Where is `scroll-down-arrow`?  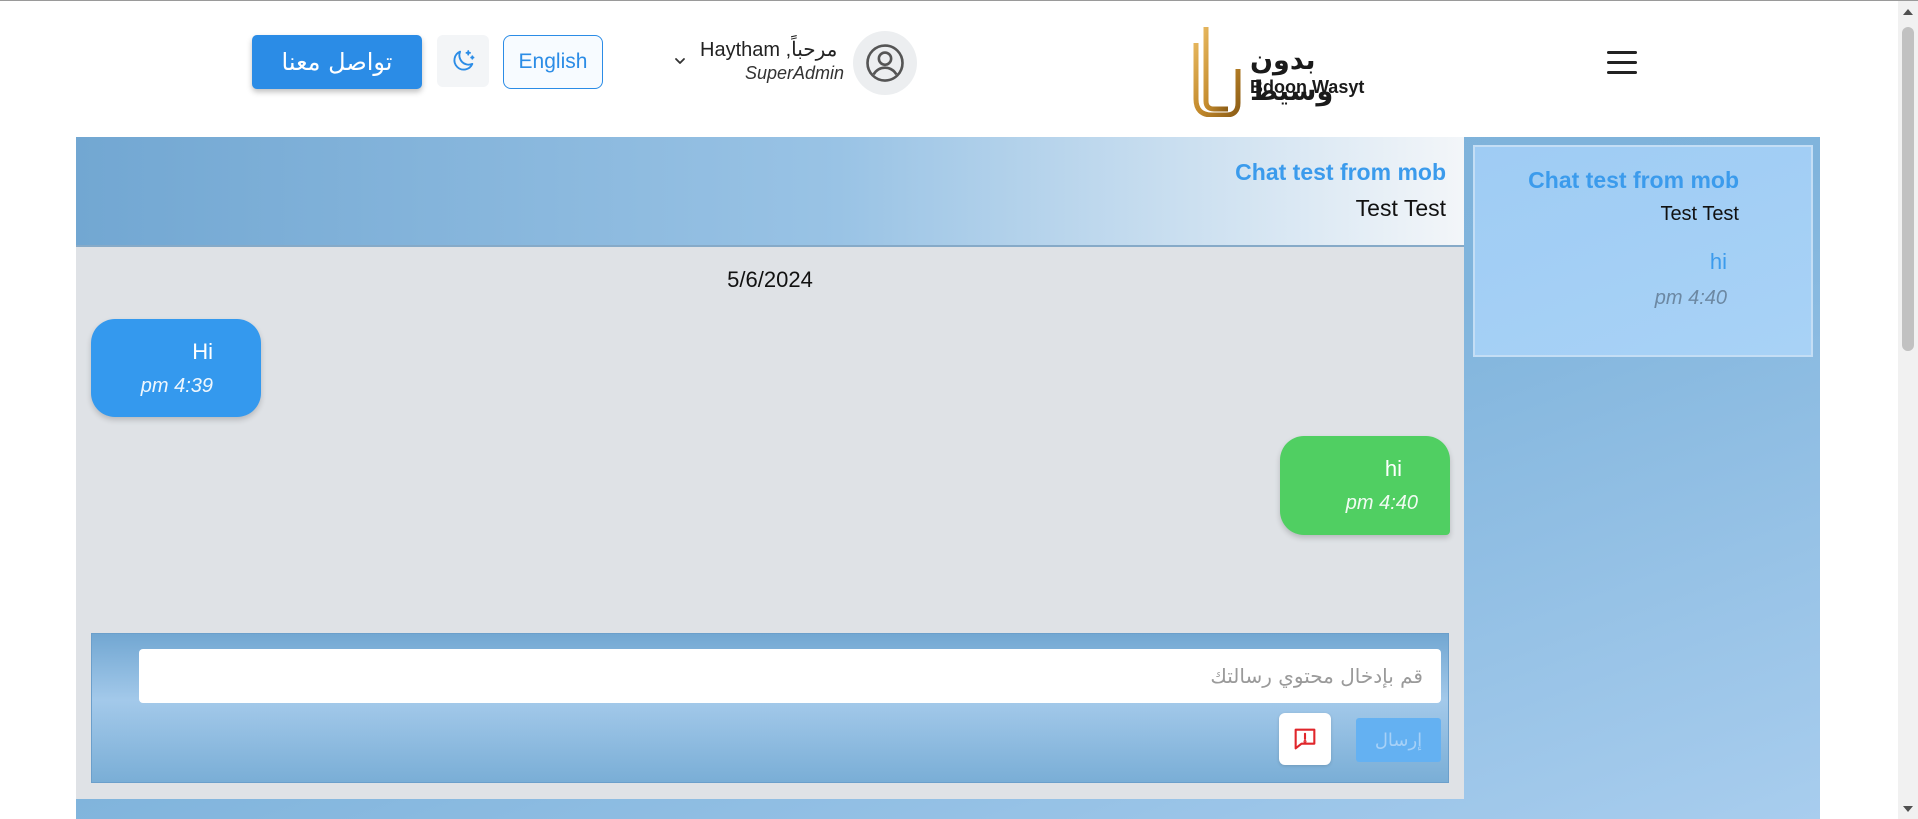 scroll-down-arrow is located at coordinates (1908, 809).